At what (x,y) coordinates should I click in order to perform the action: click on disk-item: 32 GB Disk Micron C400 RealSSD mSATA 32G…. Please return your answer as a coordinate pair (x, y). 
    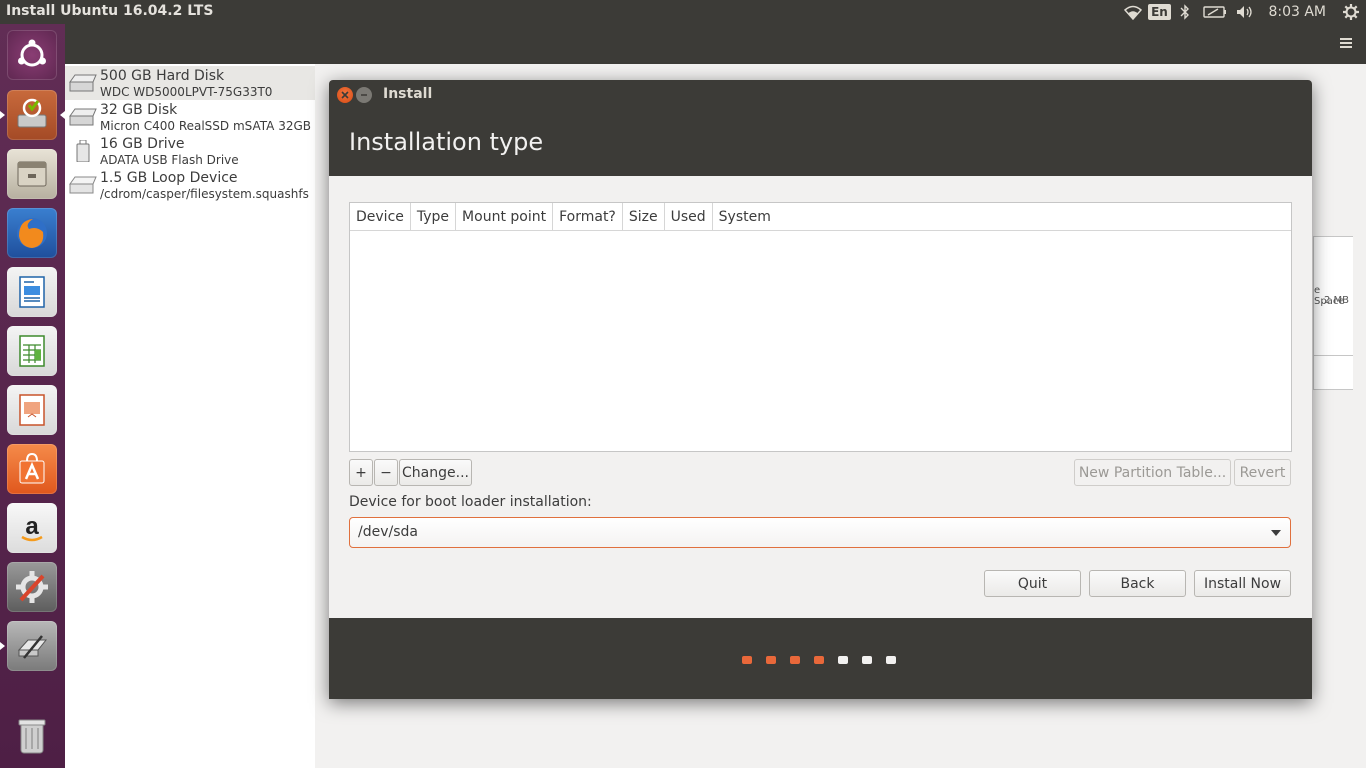
    Looking at the image, I should click on (190, 117).